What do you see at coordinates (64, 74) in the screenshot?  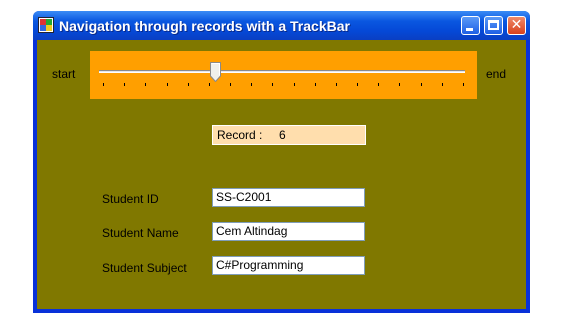 I see `trackbar-start-label: start` at bounding box center [64, 74].